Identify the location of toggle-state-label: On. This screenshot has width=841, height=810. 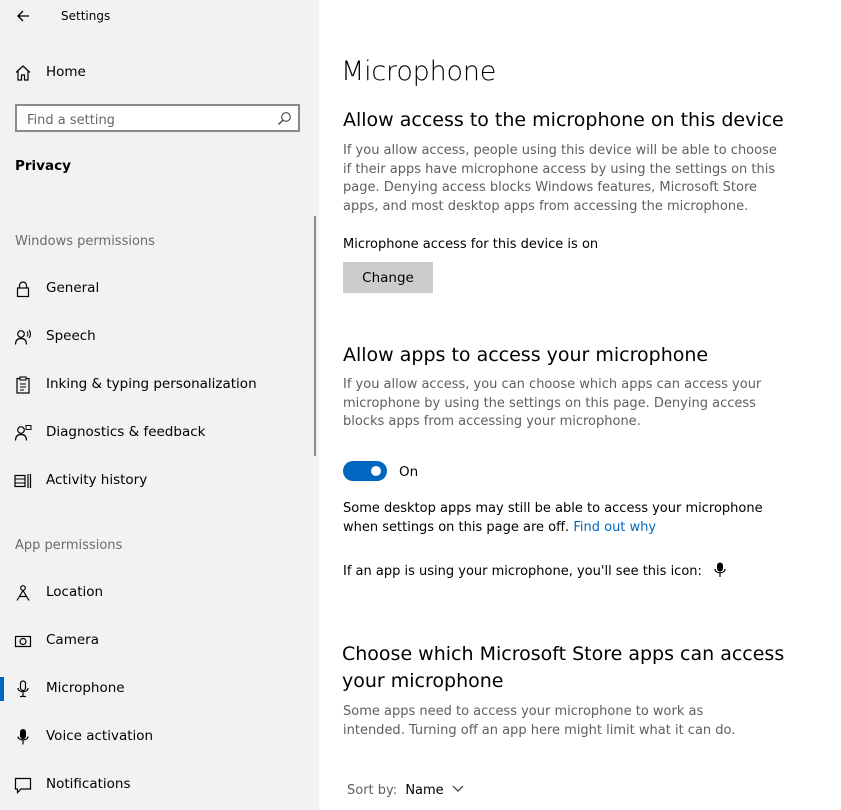
(409, 472).